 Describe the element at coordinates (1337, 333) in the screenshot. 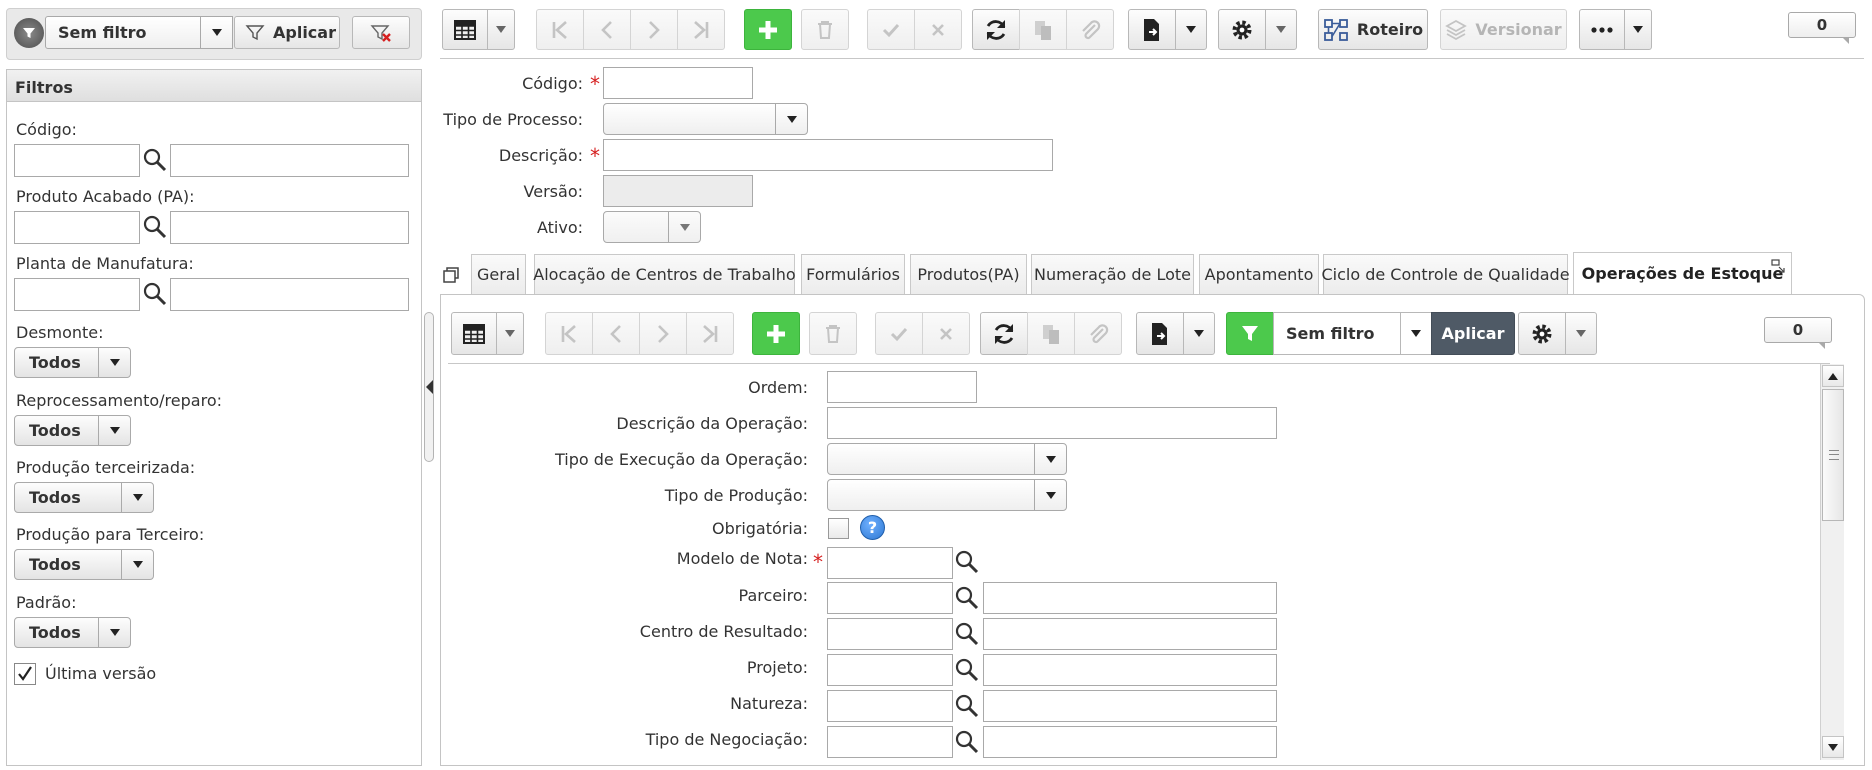

I see `sub-filter-select: Sem filtro` at that location.